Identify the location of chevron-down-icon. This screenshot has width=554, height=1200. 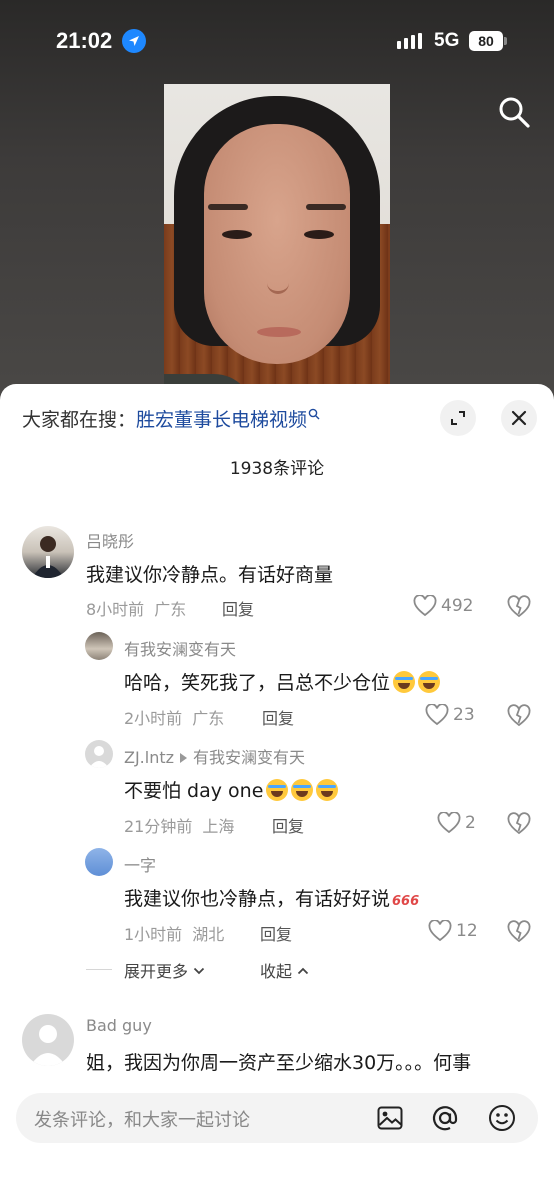
(199, 971).